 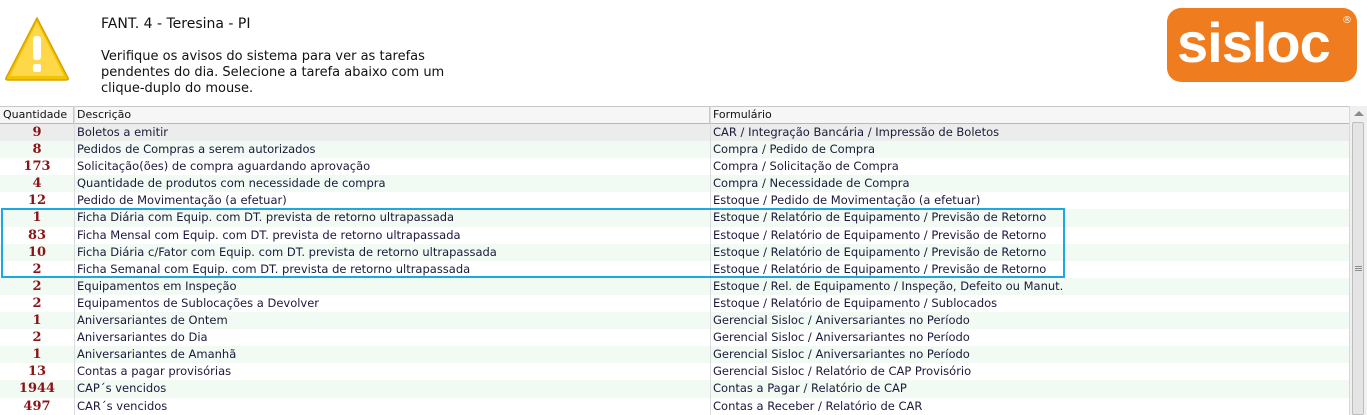 What do you see at coordinates (122, 132) in the screenshot?
I see `description-cell: Boletos a emitir` at bounding box center [122, 132].